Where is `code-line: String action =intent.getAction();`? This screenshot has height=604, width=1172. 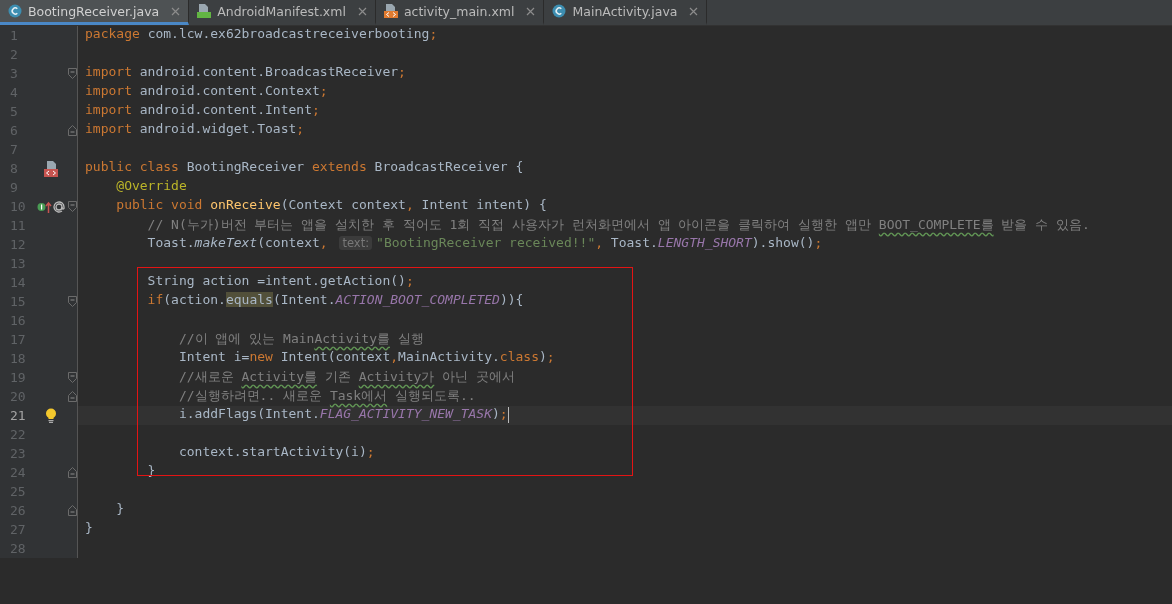
code-line: String action =intent.getAction(); is located at coordinates (280, 281).